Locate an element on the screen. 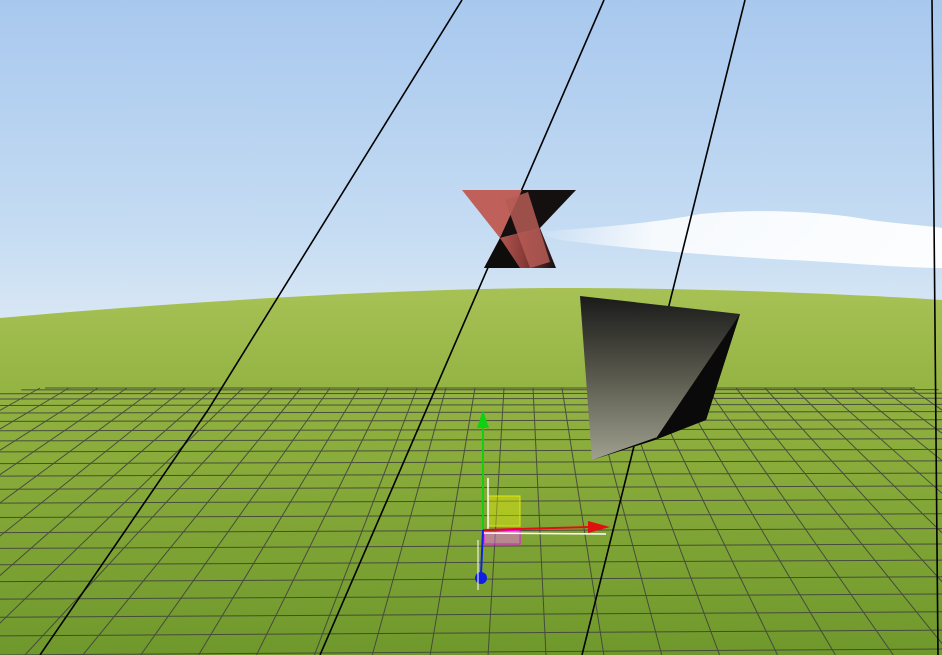 This screenshot has height=655, width=942. gizmo-plane-xy is located at coordinates (504, 511).